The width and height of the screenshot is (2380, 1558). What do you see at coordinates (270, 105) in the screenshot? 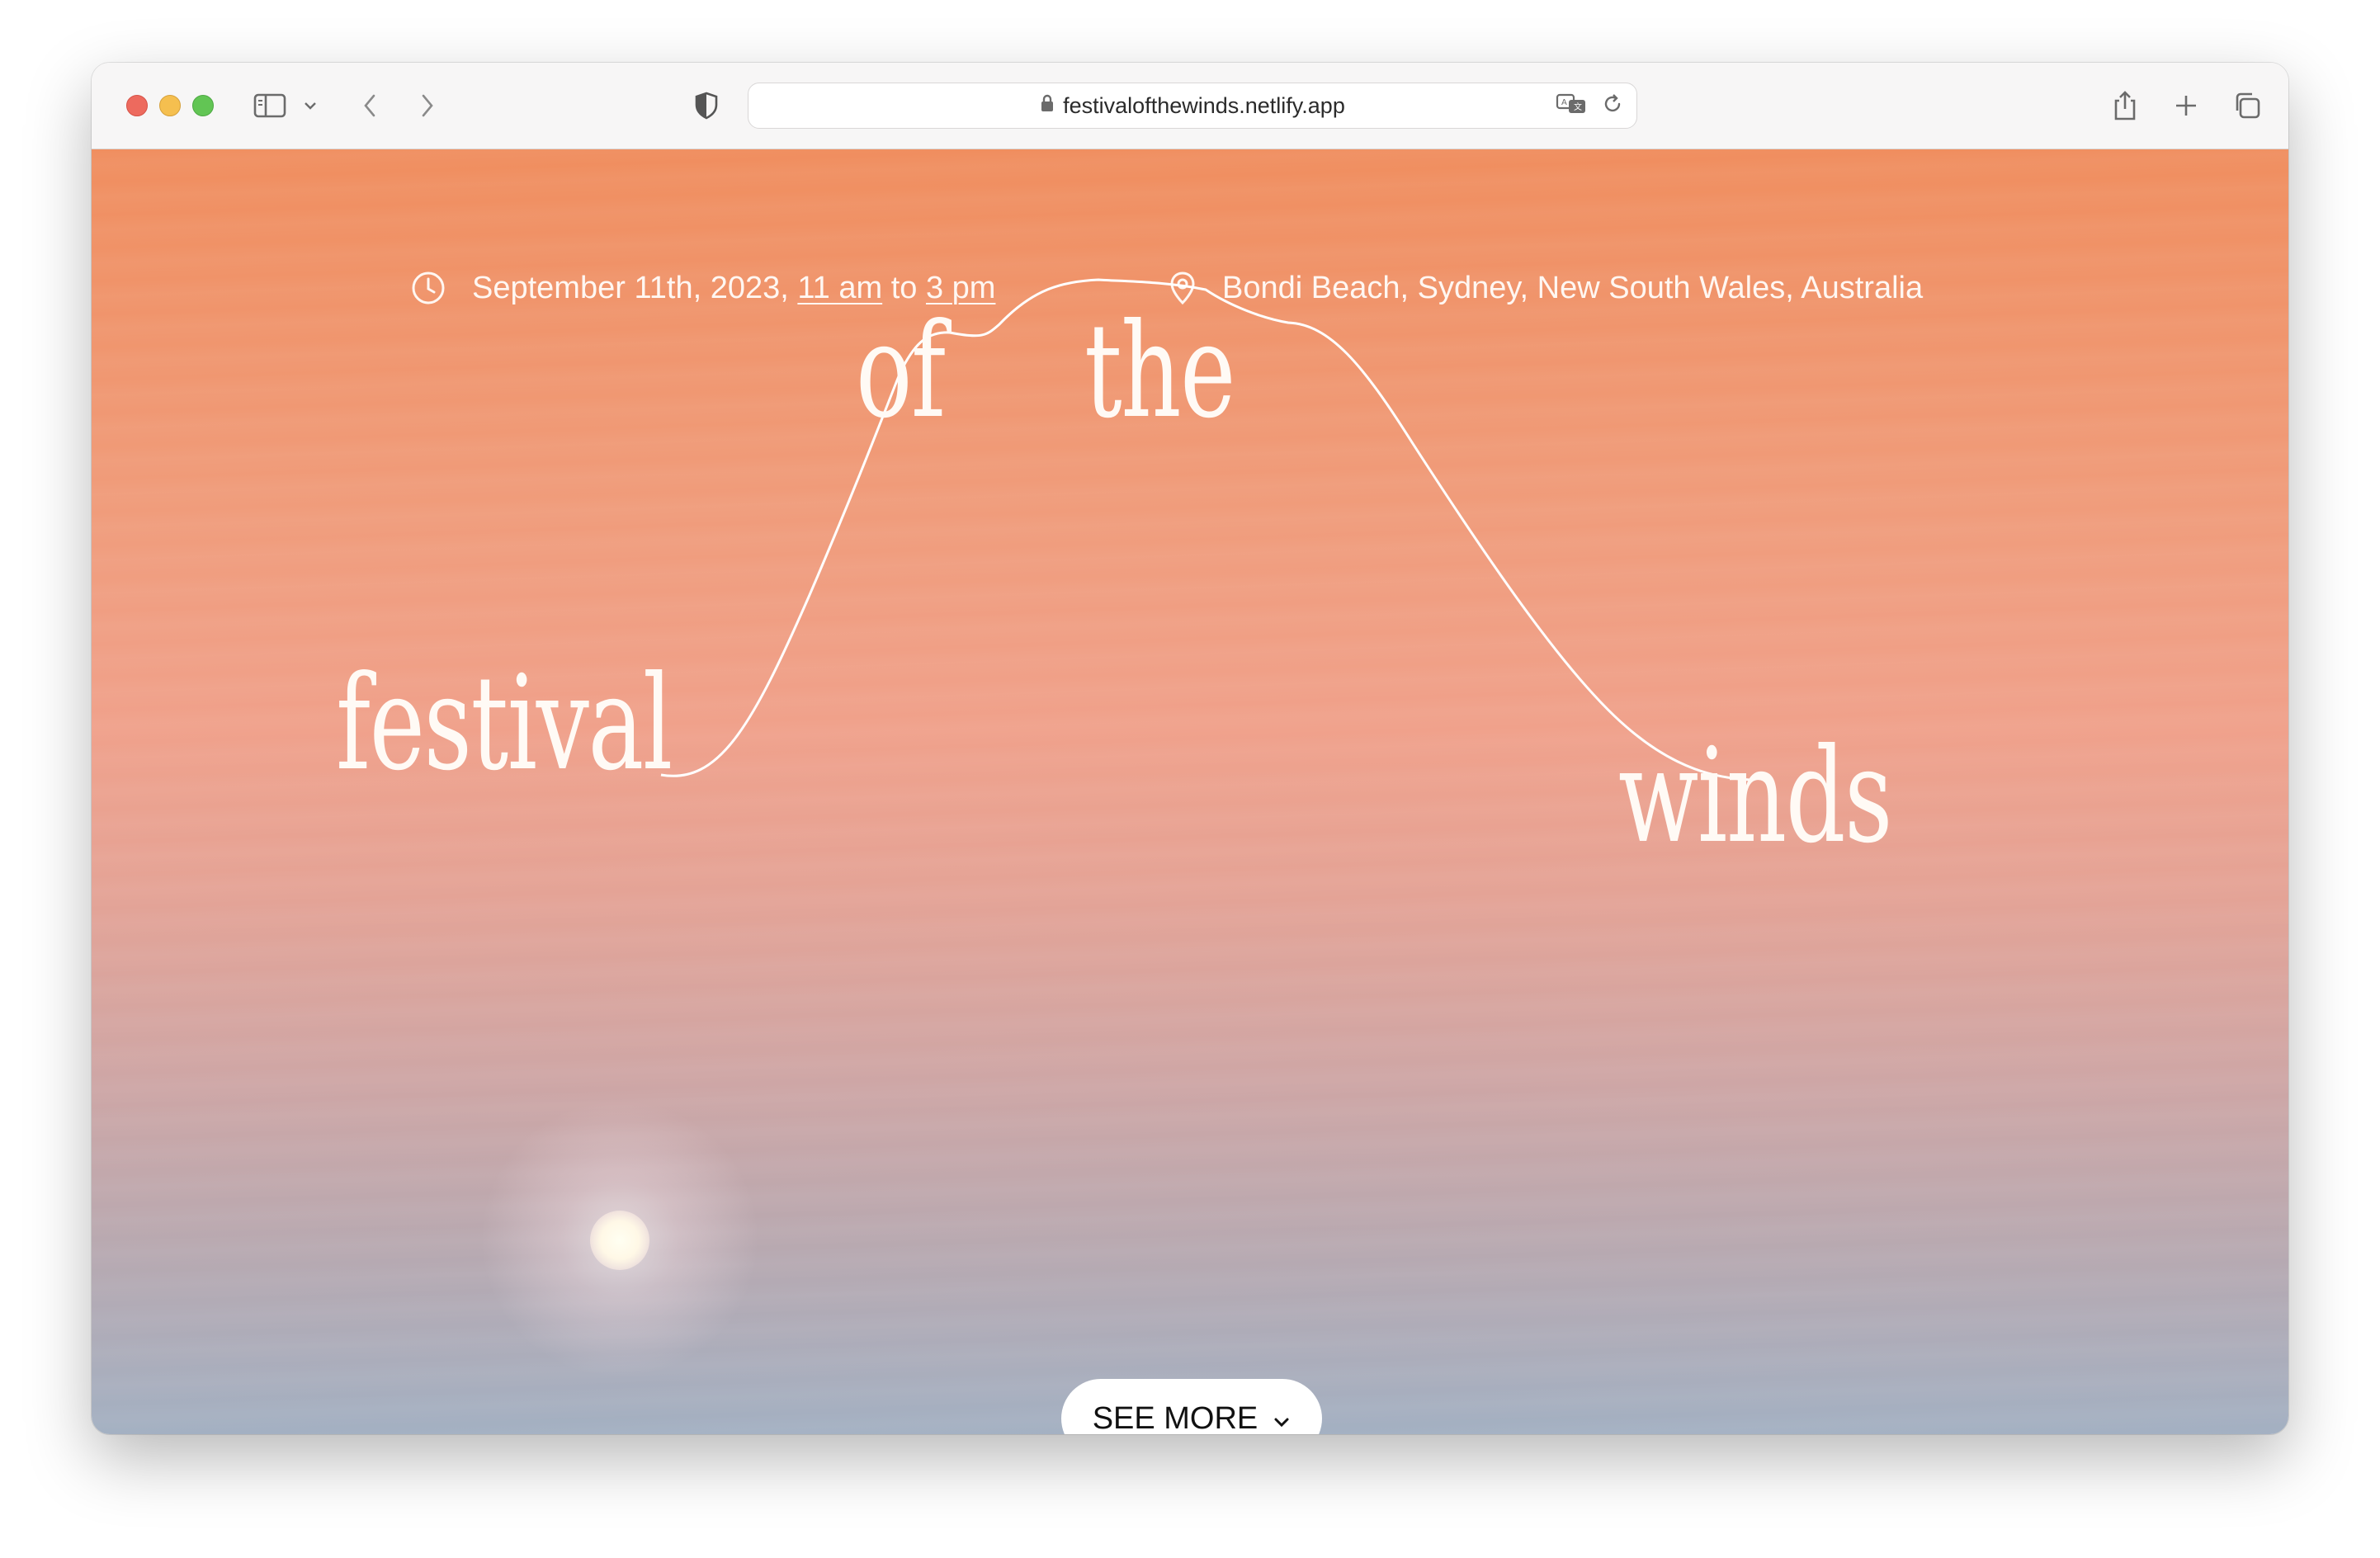
I see `sidebar-icon` at bounding box center [270, 105].